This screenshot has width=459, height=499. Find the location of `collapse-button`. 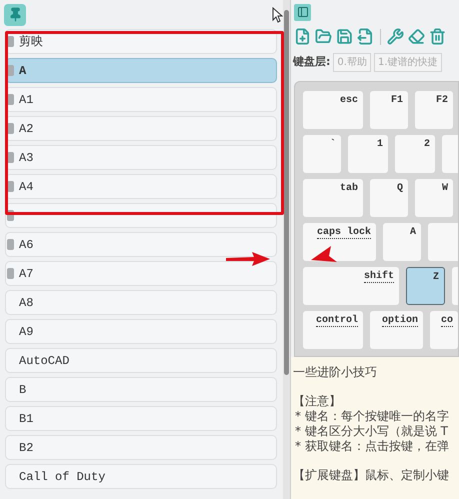

collapse-button is located at coordinates (302, 12).